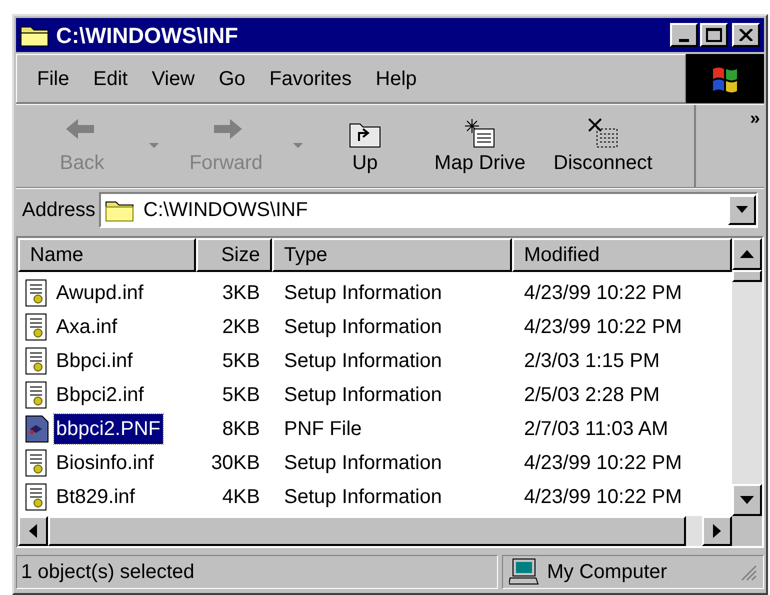 Image resolution: width=770 pixels, height=595 pixels. What do you see at coordinates (747, 276) in the screenshot?
I see `scroll-thumb` at bounding box center [747, 276].